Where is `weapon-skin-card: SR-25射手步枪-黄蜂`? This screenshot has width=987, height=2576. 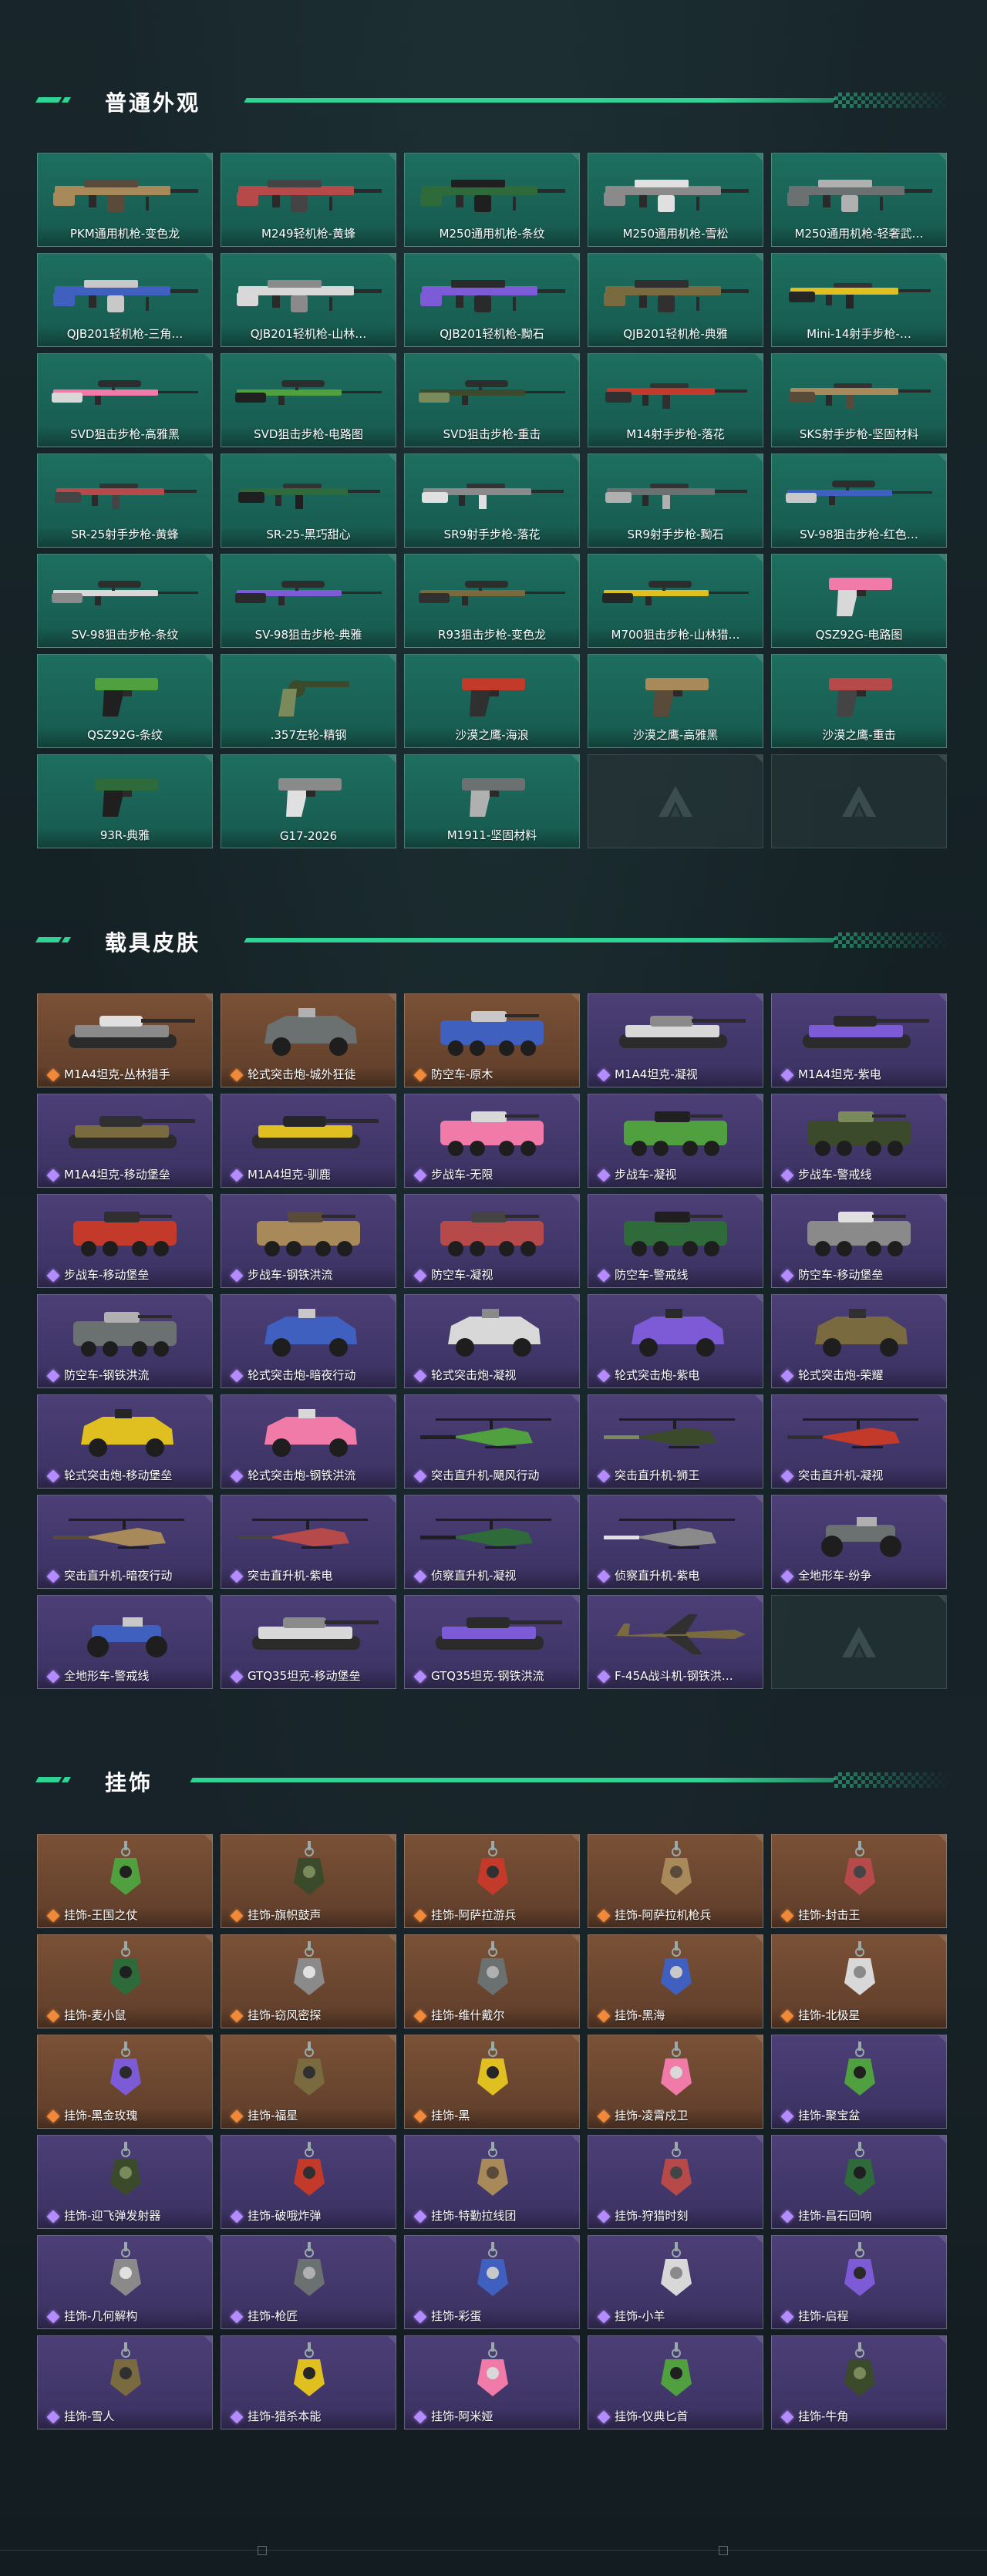
weapon-skin-card: SR-25射手步枪-黄蜂 is located at coordinates (125, 500).